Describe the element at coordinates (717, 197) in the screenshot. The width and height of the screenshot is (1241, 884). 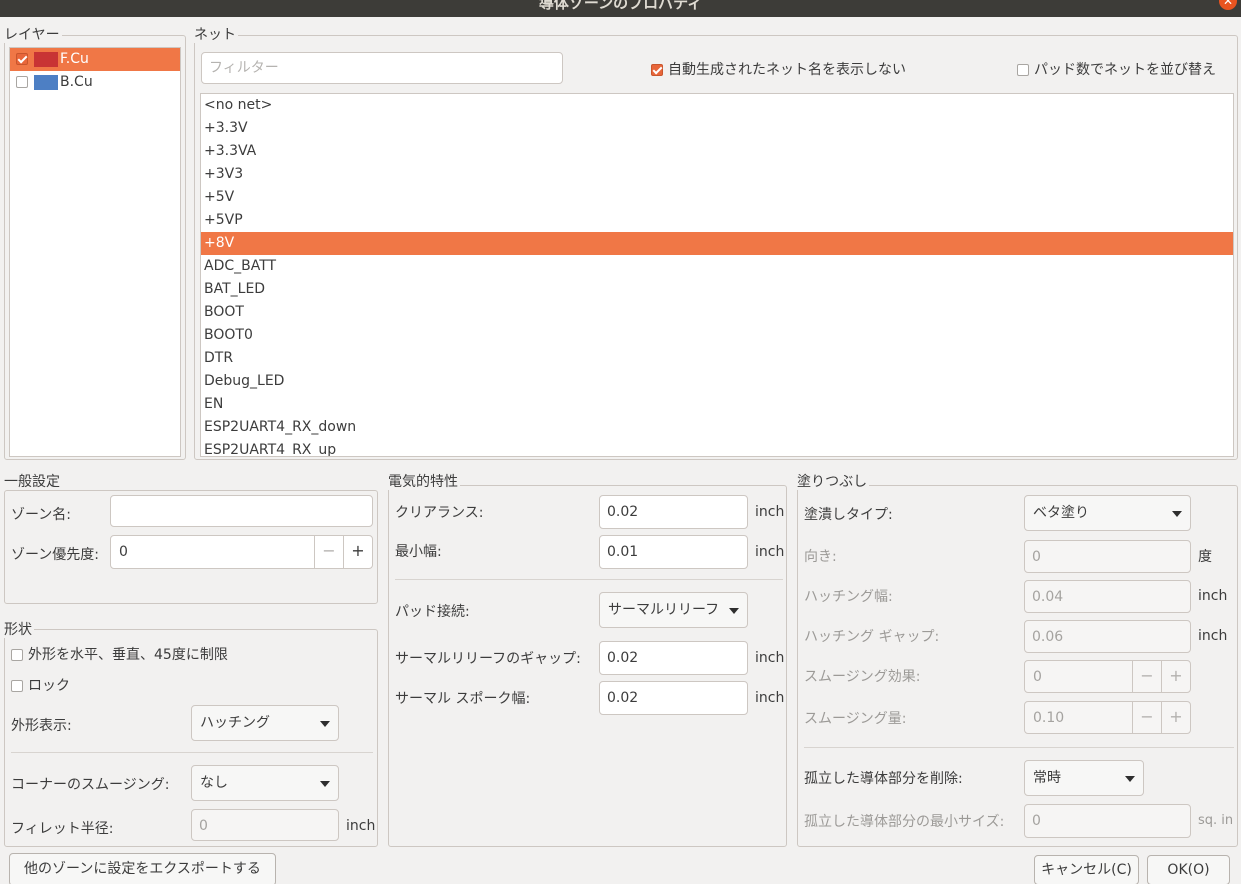
I see `net-list-item: +5V` at that location.